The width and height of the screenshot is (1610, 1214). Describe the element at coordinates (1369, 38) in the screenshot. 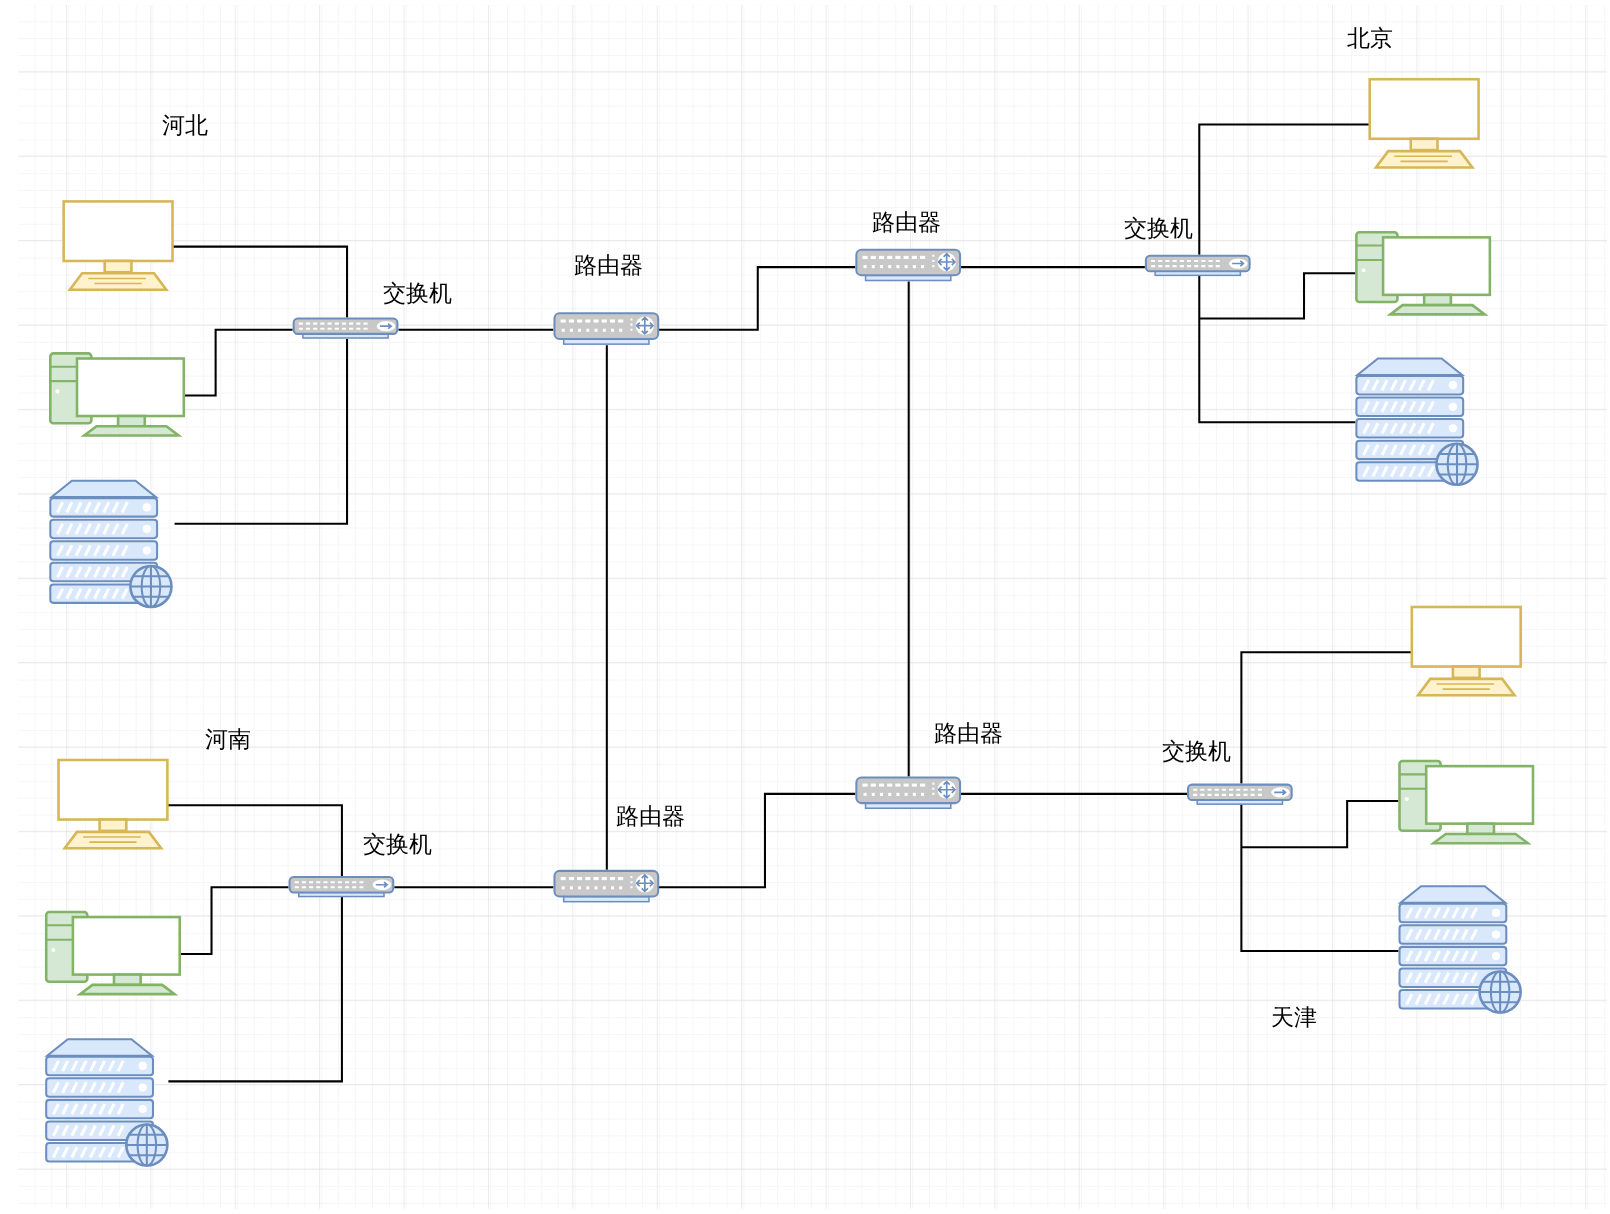

I see `region-label: 北京` at that location.